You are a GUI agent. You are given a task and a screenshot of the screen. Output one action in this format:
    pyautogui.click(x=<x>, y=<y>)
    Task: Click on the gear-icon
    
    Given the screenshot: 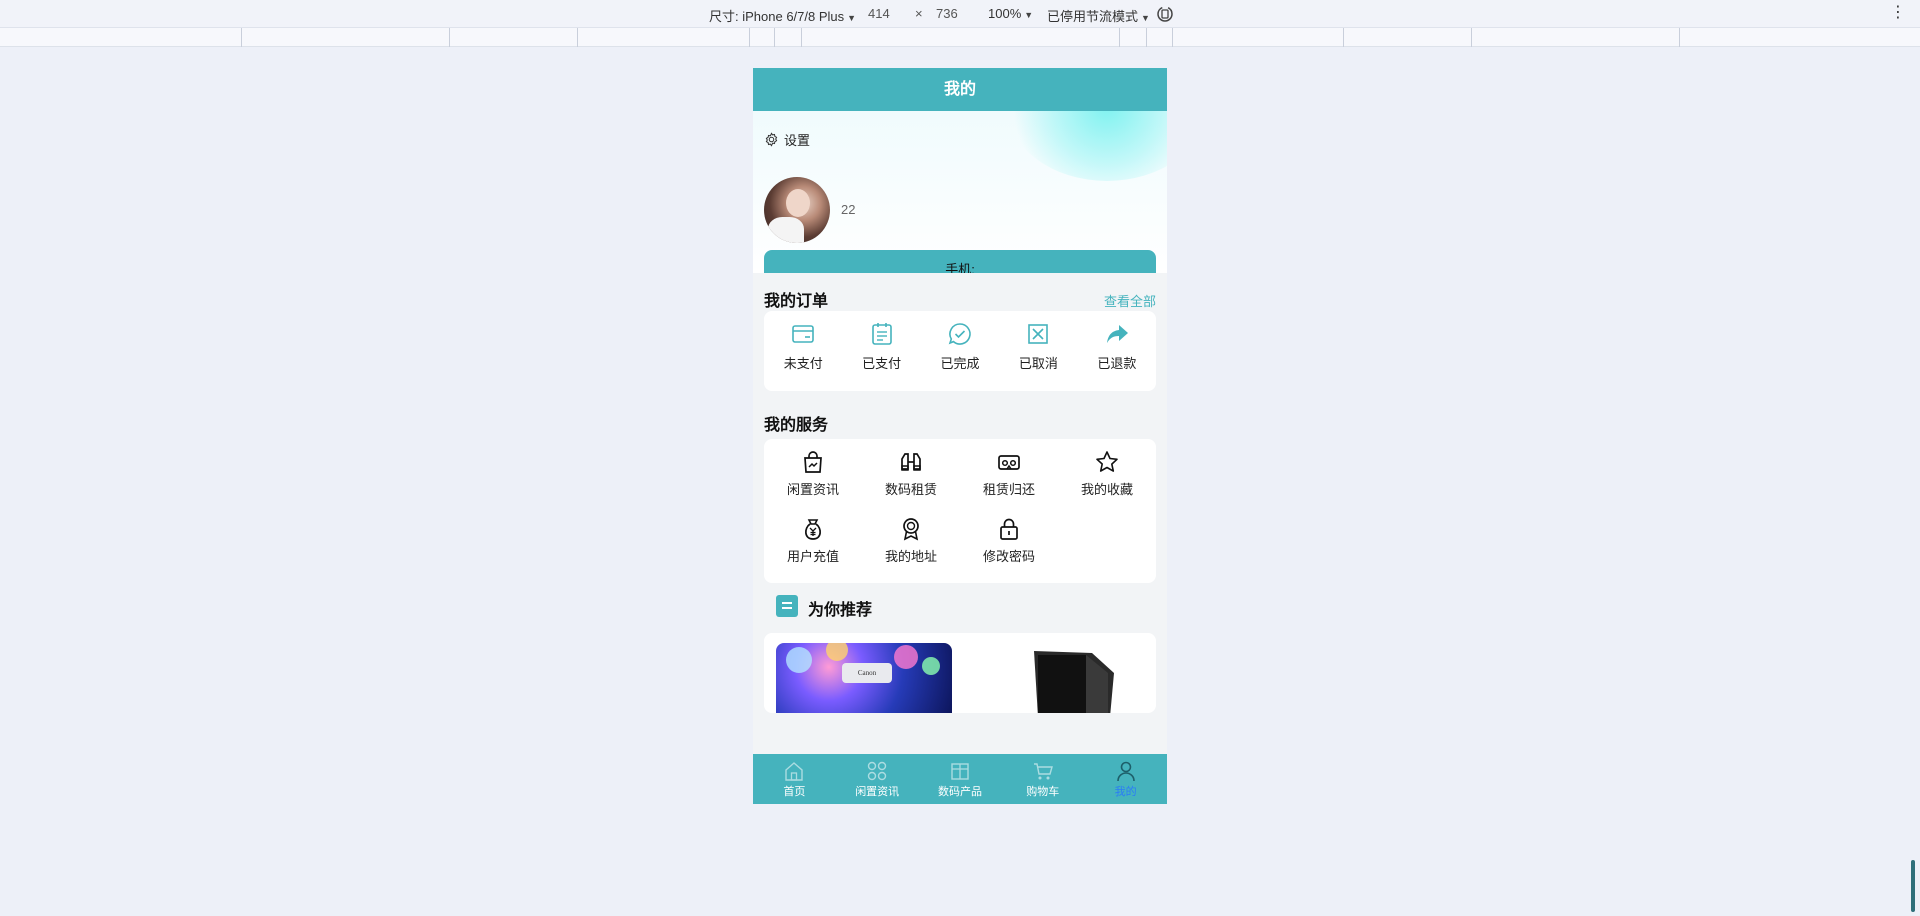 What is the action you would take?
    pyautogui.click(x=771, y=139)
    